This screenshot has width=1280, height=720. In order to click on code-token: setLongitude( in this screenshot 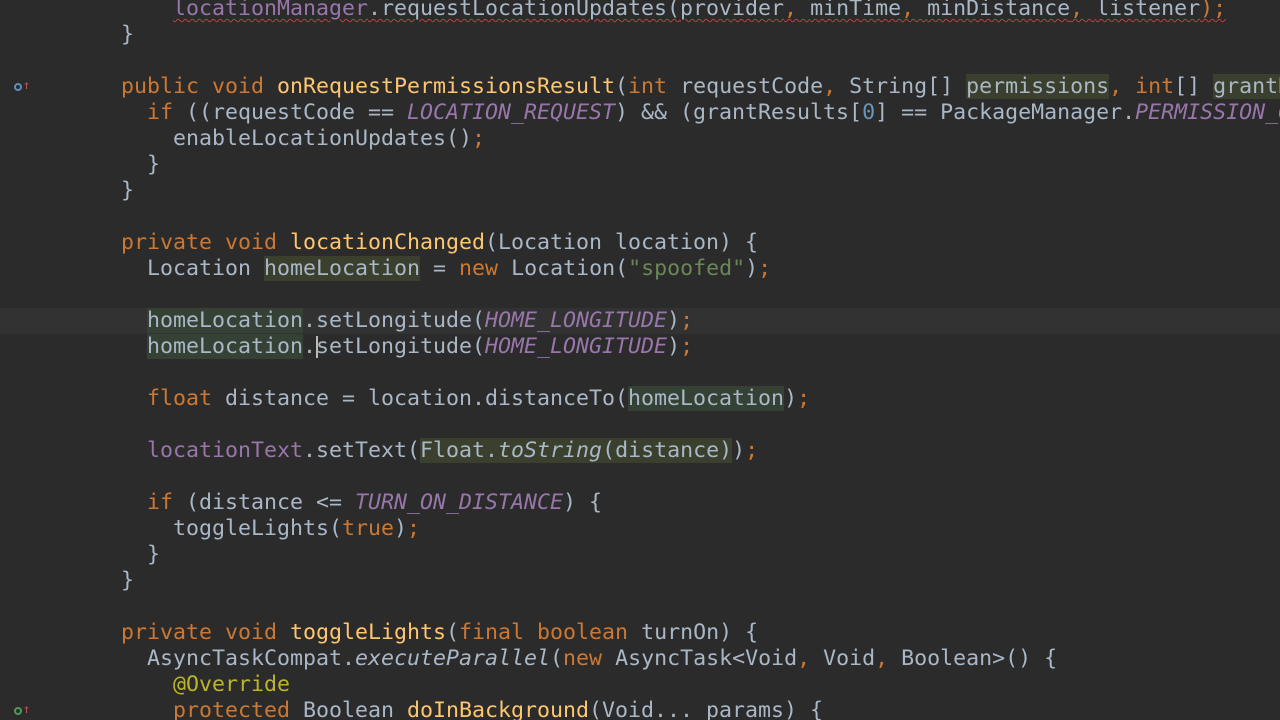, I will do `click(401, 346)`.